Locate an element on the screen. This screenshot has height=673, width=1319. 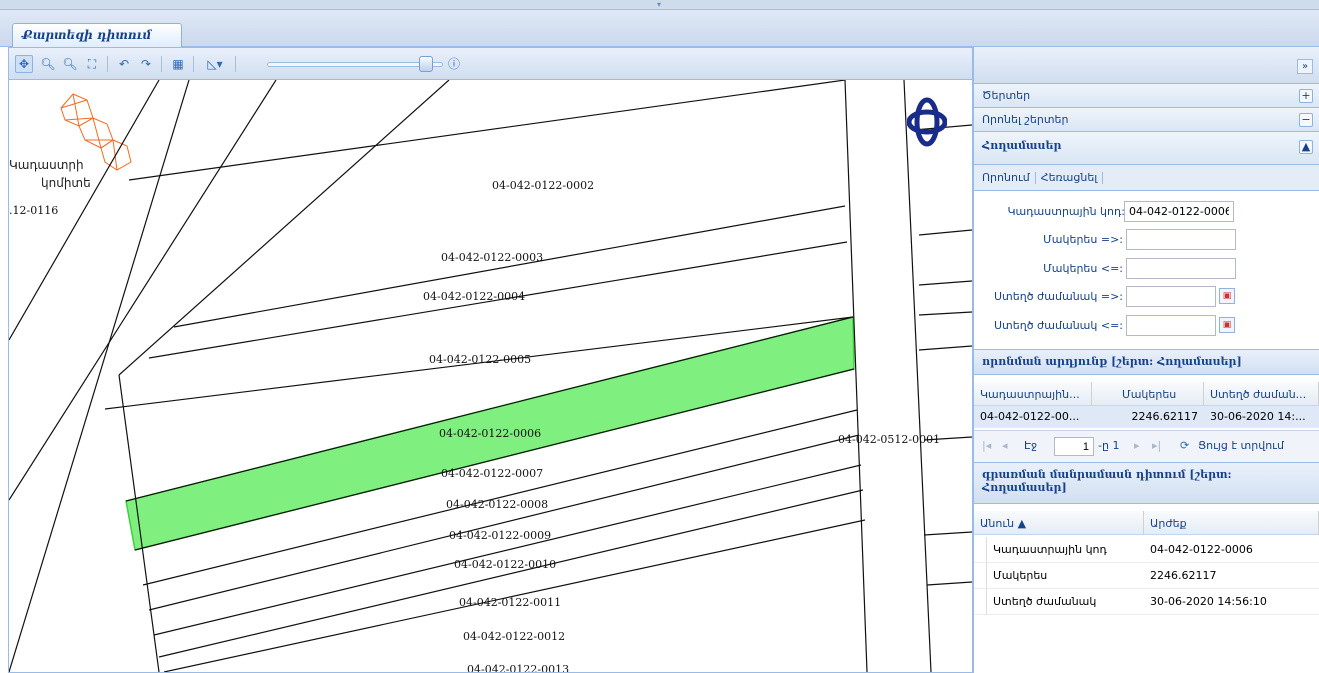
col-value: Արժեք is located at coordinates (1231, 523).